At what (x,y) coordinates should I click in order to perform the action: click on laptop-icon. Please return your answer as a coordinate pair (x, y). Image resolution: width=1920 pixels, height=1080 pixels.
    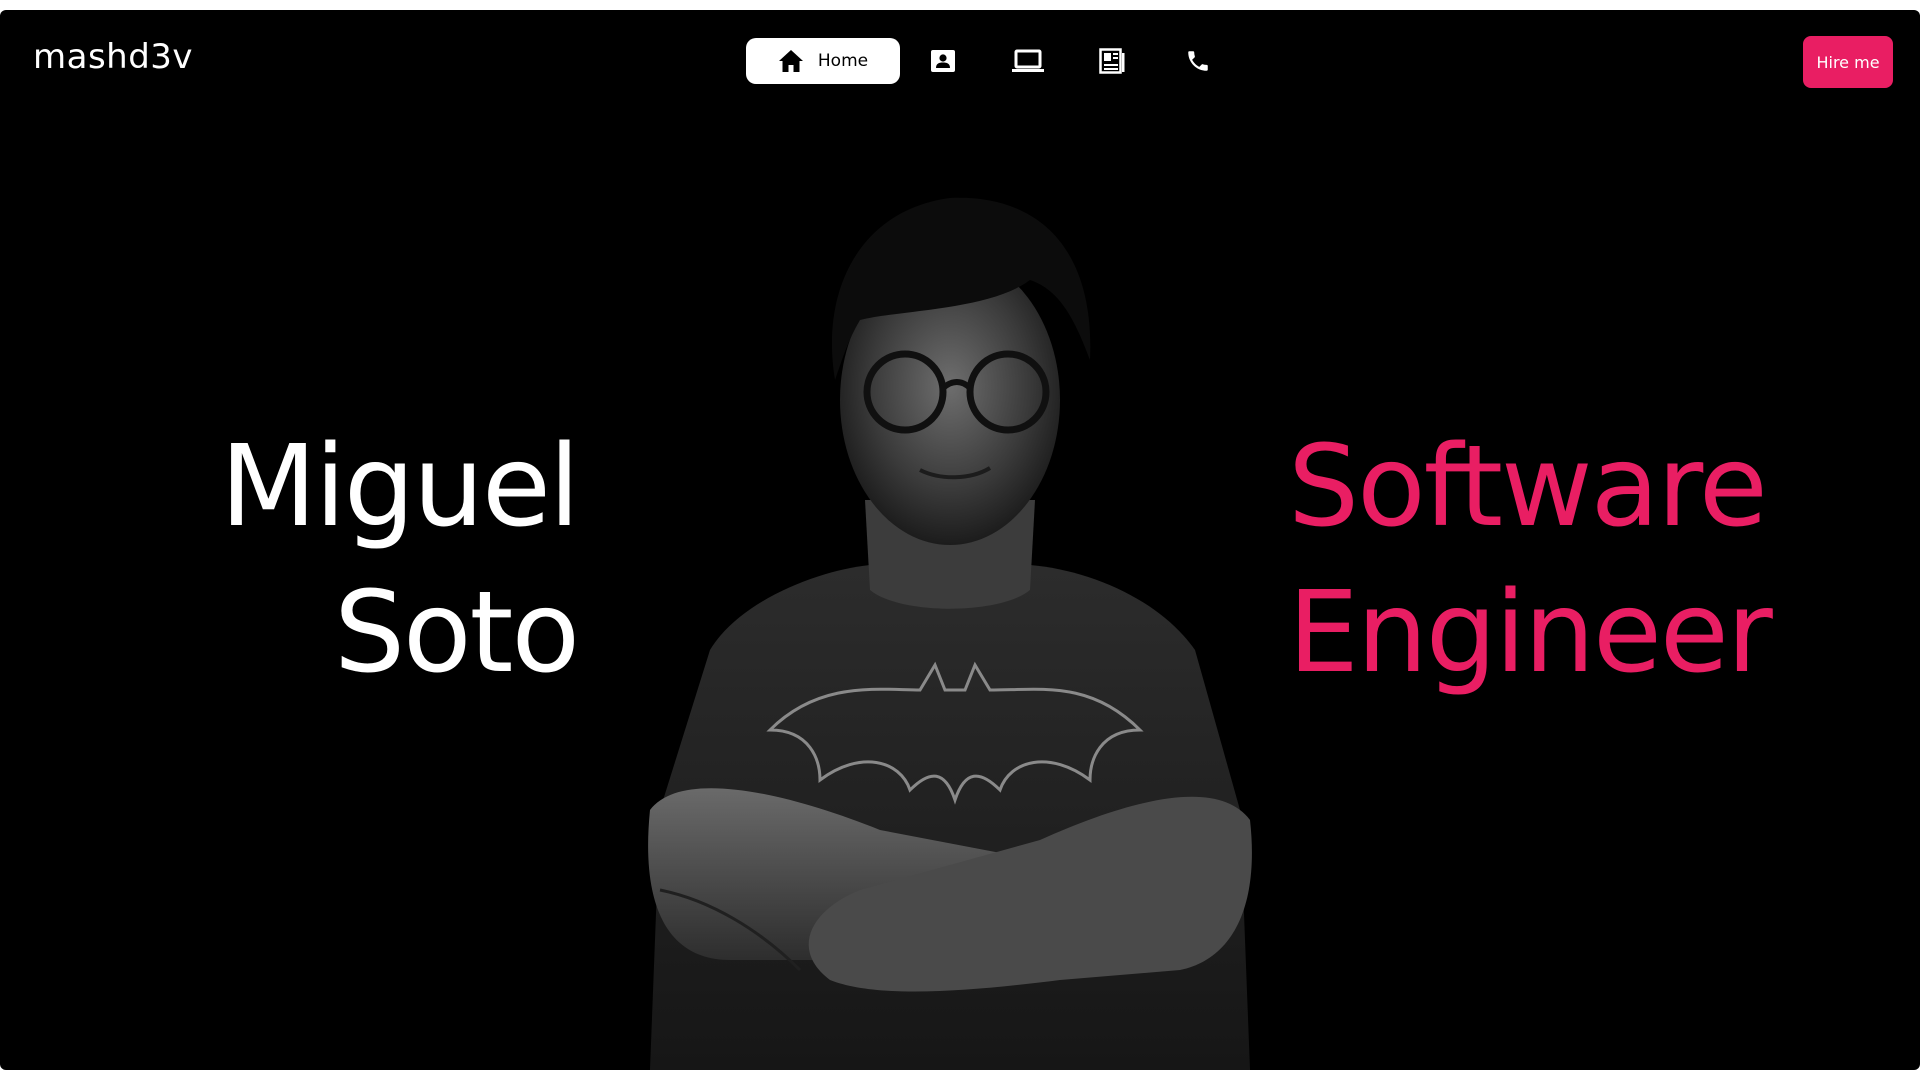
    Looking at the image, I should click on (1027, 61).